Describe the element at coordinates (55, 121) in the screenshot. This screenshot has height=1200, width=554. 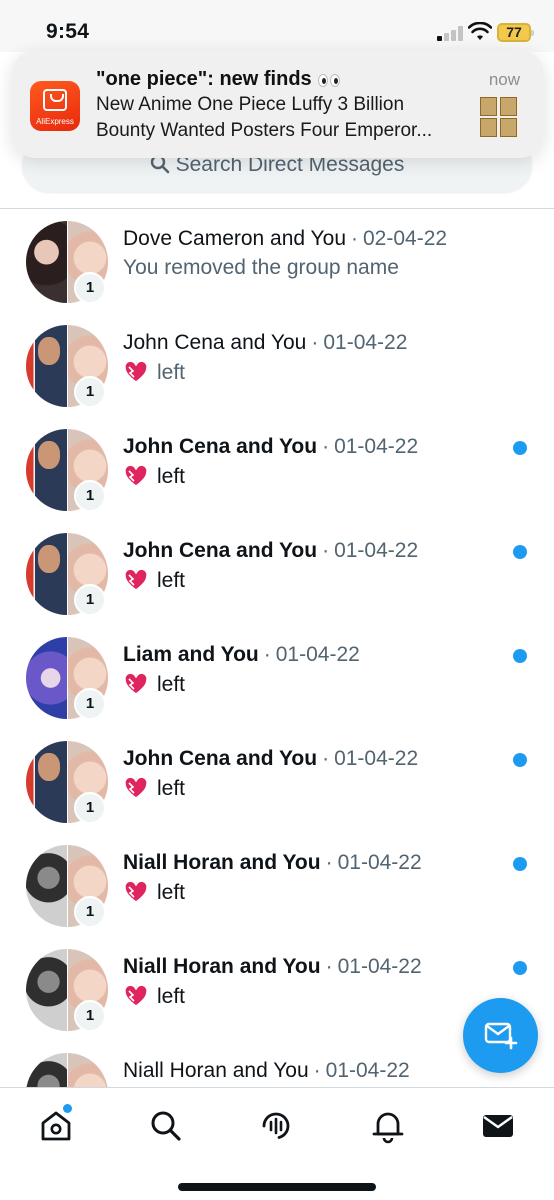
I see `app-icon-label: AliExpress` at that location.